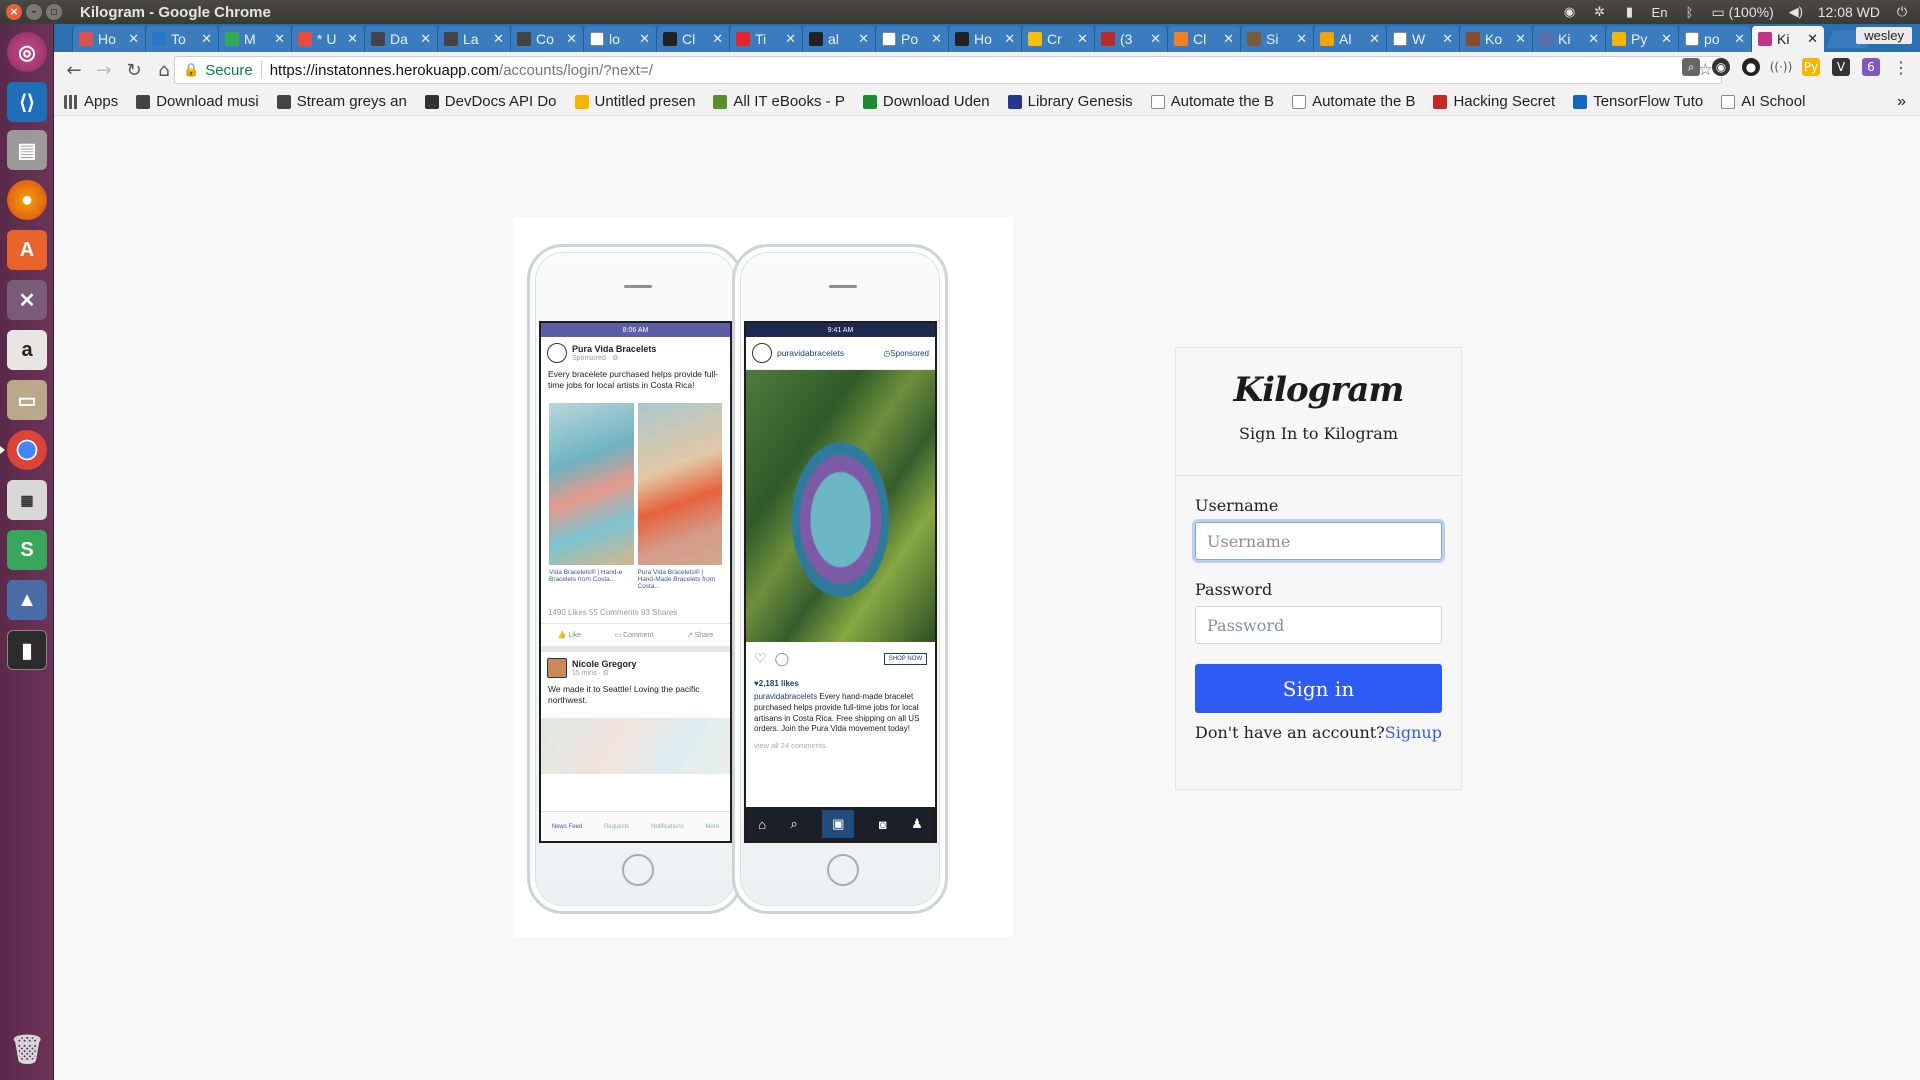 The image size is (1920, 1080). Describe the element at coordinates (1849, 12) in the screenshot. I see `clock: 12:08 WD` at that location.